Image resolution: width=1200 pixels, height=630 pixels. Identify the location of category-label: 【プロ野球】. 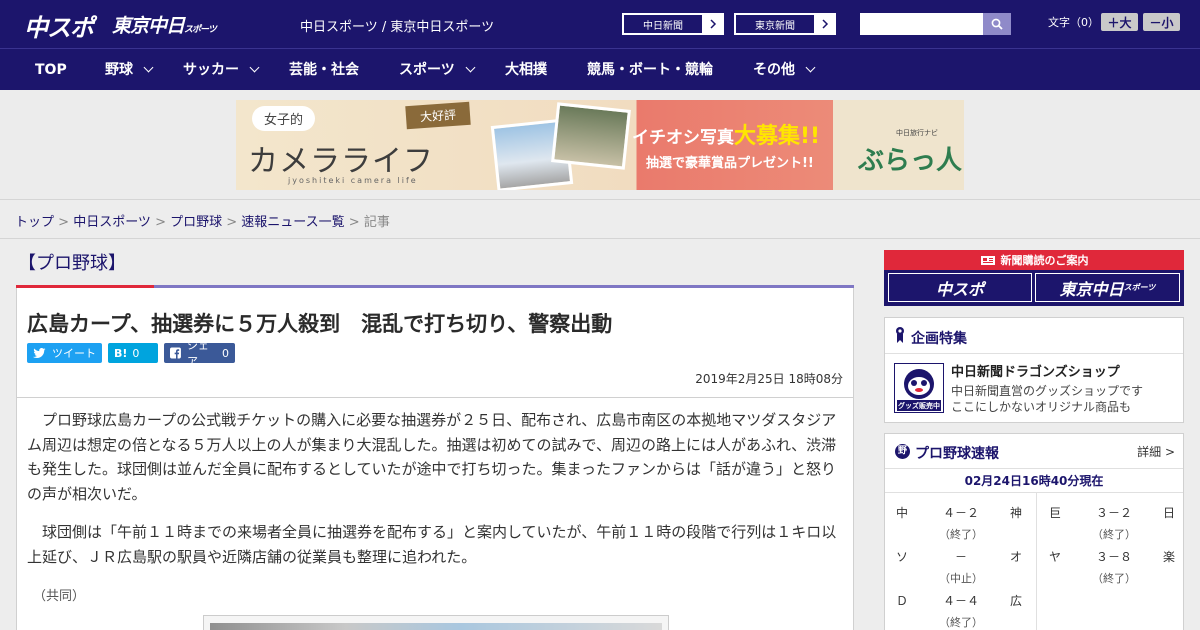
(72, 263).